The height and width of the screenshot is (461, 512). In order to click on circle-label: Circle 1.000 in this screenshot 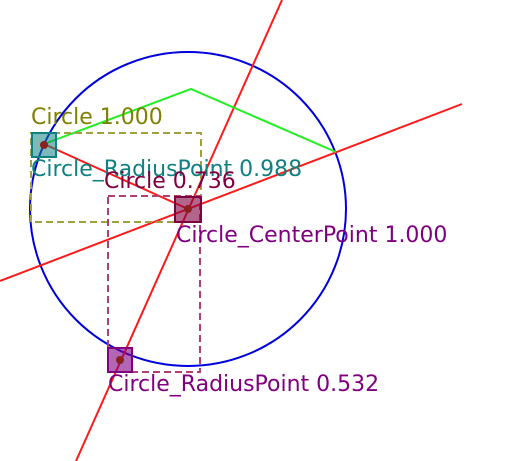, I will do `click(97, 117)`.